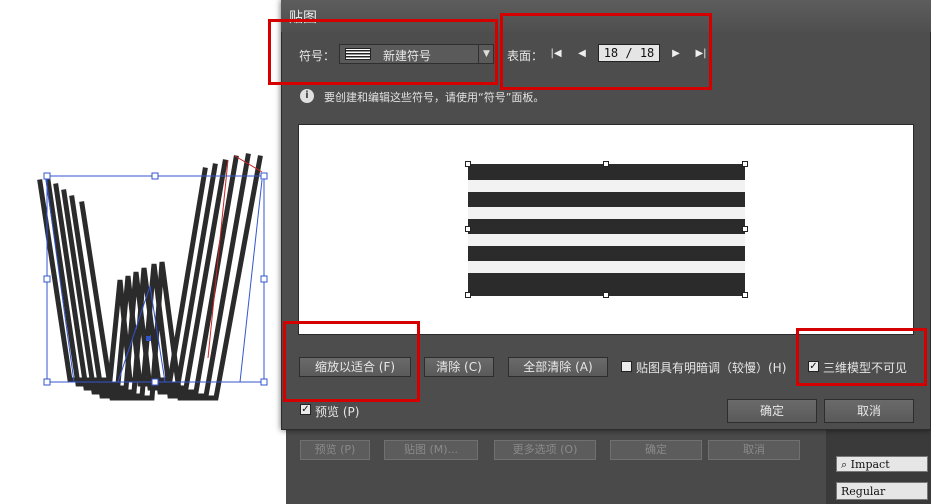  Describe the element at coordinates (459, 367) in the screenshot. I see `clear-button: 清除 (C)` at that location.